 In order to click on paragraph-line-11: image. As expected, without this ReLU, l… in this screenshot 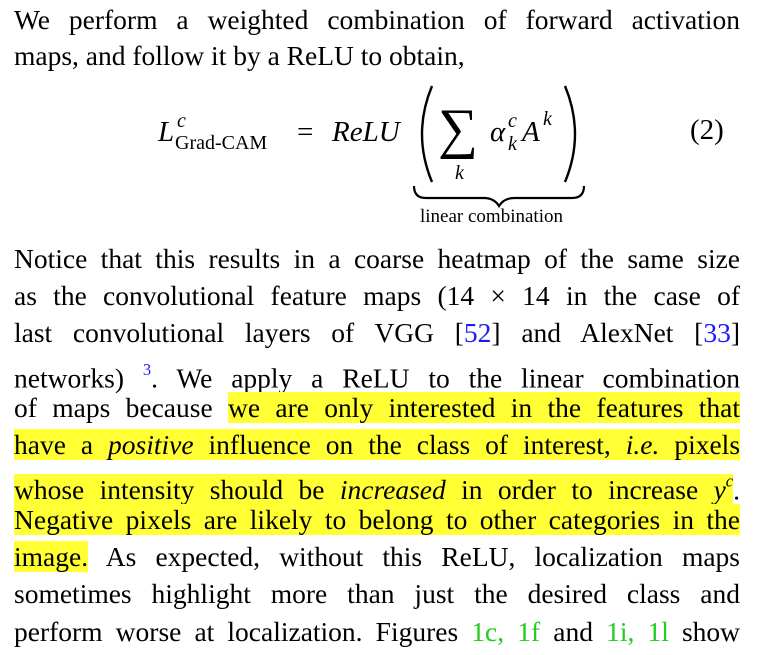, I will do `click(377, 557)`.